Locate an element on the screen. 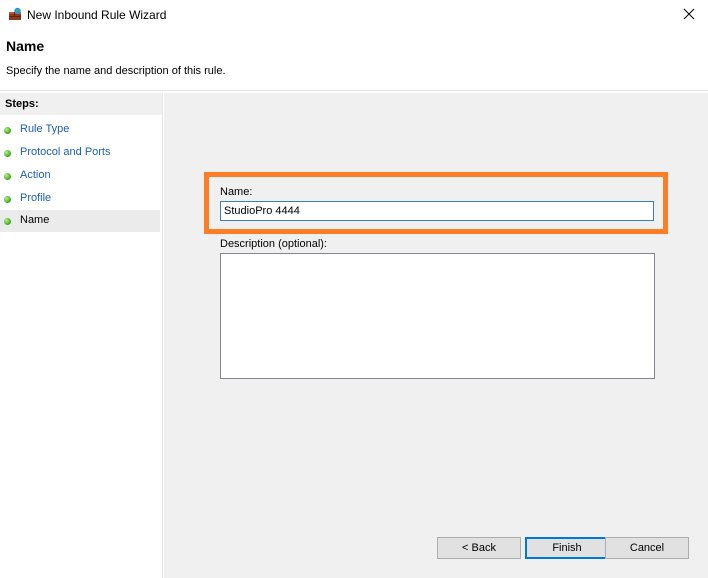 This screenshot has width=708, height=578. back-button: < Back is located at coordinates (479, 548).